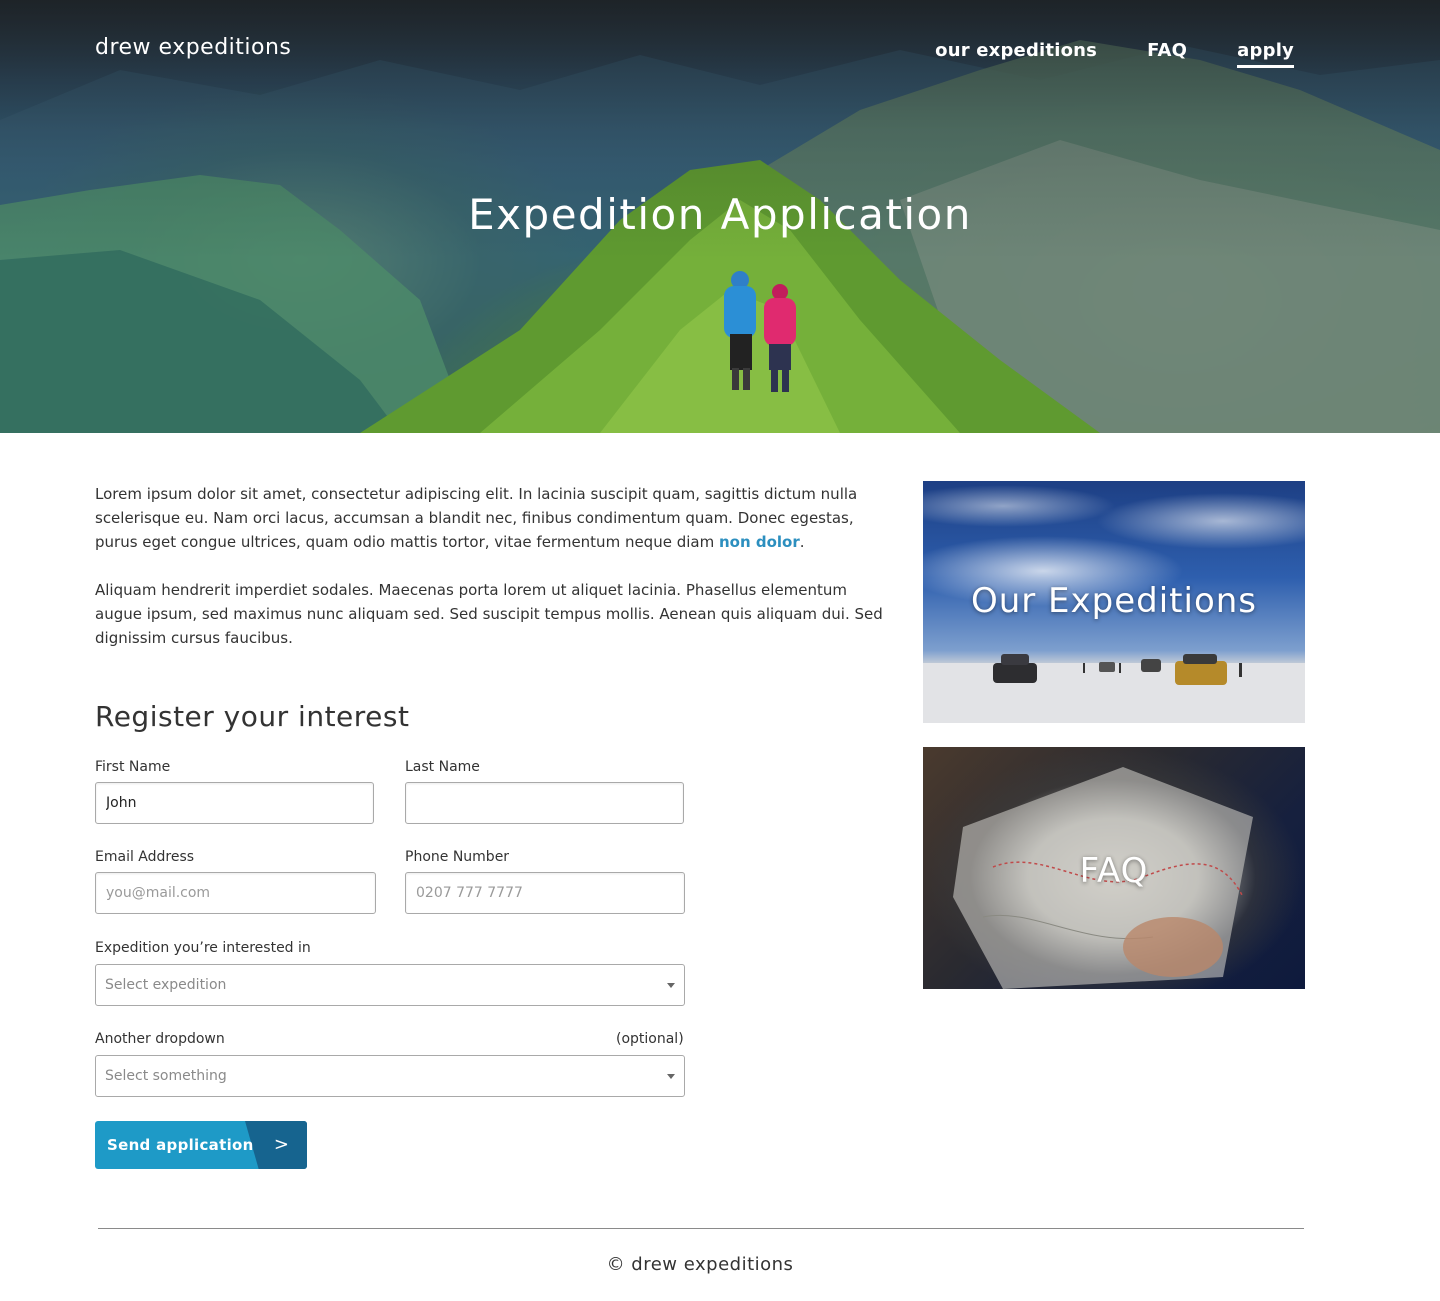 Image resolution: width=1440 pixels, height=1301 pixels. What do you see at coordinates (166, 1076) in the screenshot?
I see `another-select-value: Select something` at bounding box center [166, 1076].